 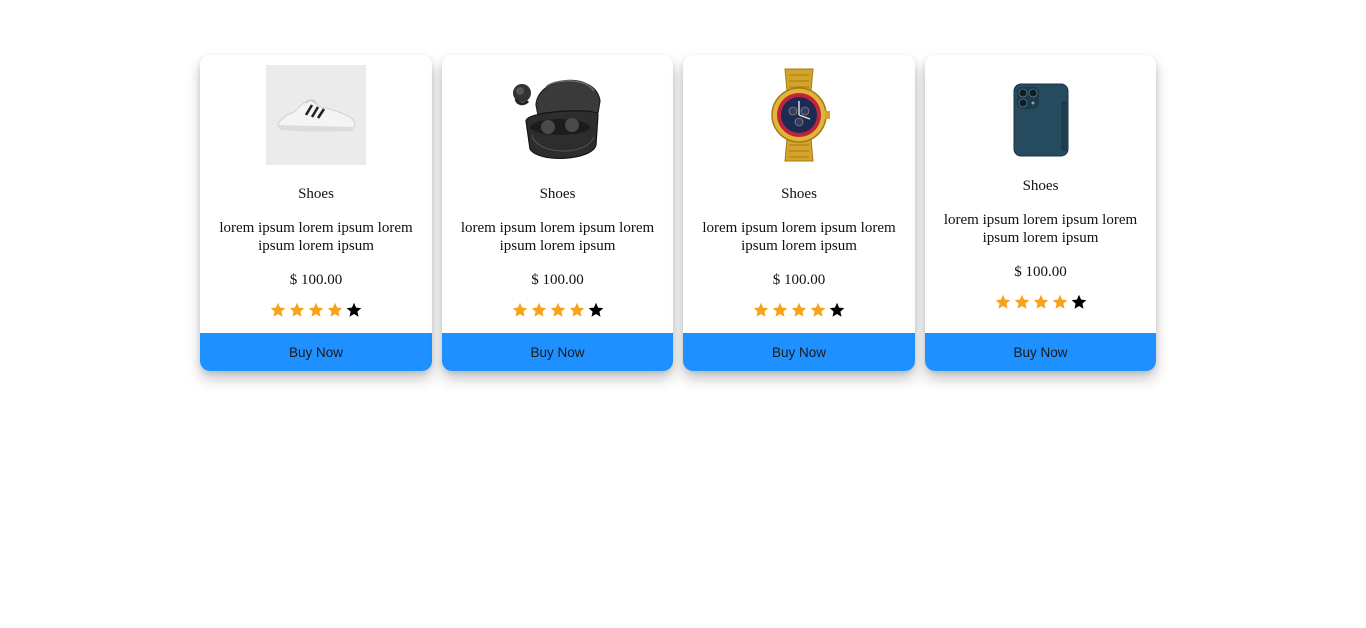 What do you see at coordinates (1041, 120) in the screenshot?
I see `phone-image` at bounding box center [1041, 120].